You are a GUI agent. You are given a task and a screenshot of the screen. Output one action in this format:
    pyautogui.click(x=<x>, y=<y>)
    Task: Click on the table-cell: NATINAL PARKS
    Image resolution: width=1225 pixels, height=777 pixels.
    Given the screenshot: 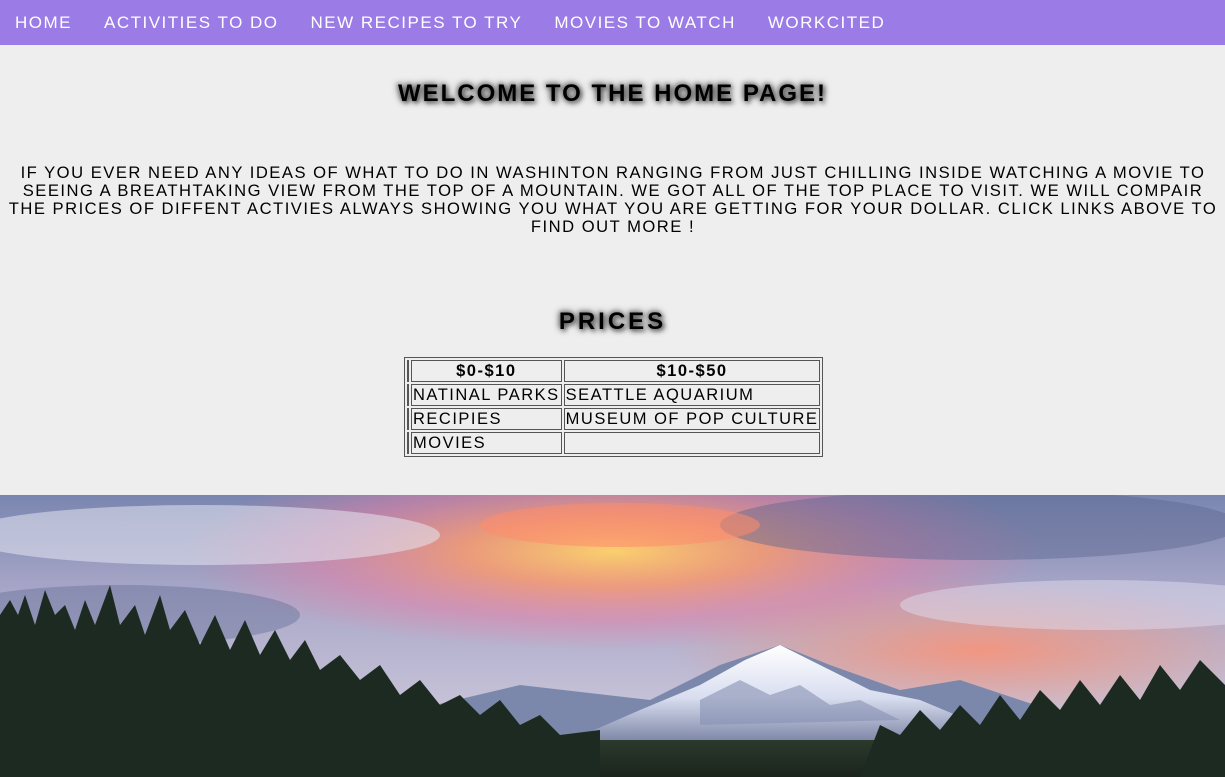 What is the action you would take?
    pyautogui.click(x=486, y=395)
    